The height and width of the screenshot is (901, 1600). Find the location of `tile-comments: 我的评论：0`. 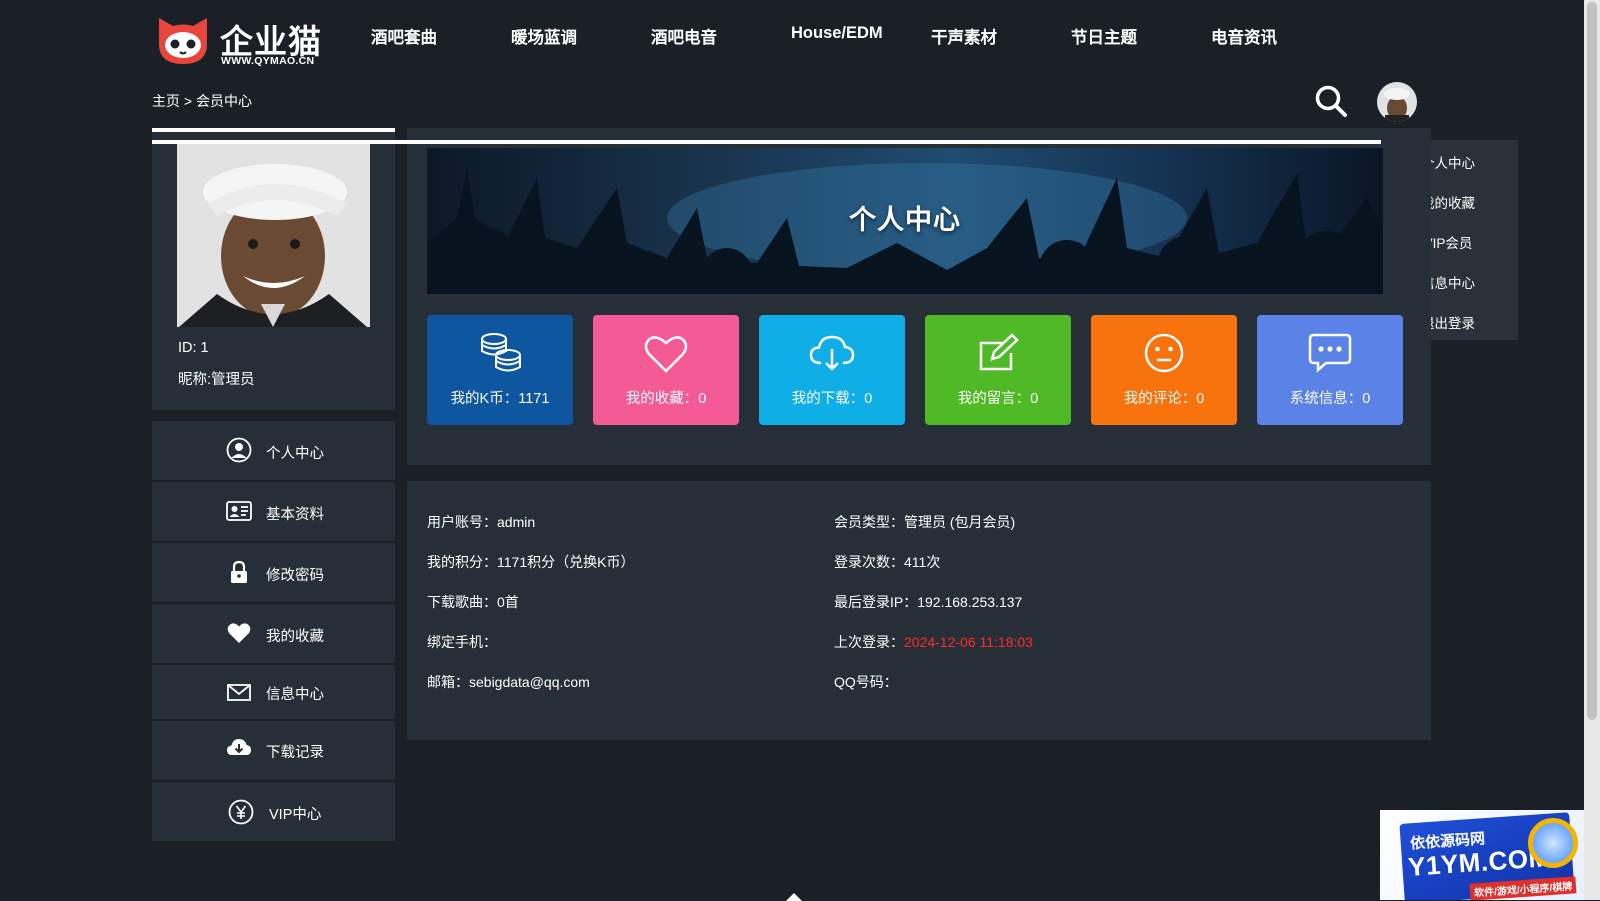

tile-comments: 我的评论：0 is located at coordinates (1164, 370).